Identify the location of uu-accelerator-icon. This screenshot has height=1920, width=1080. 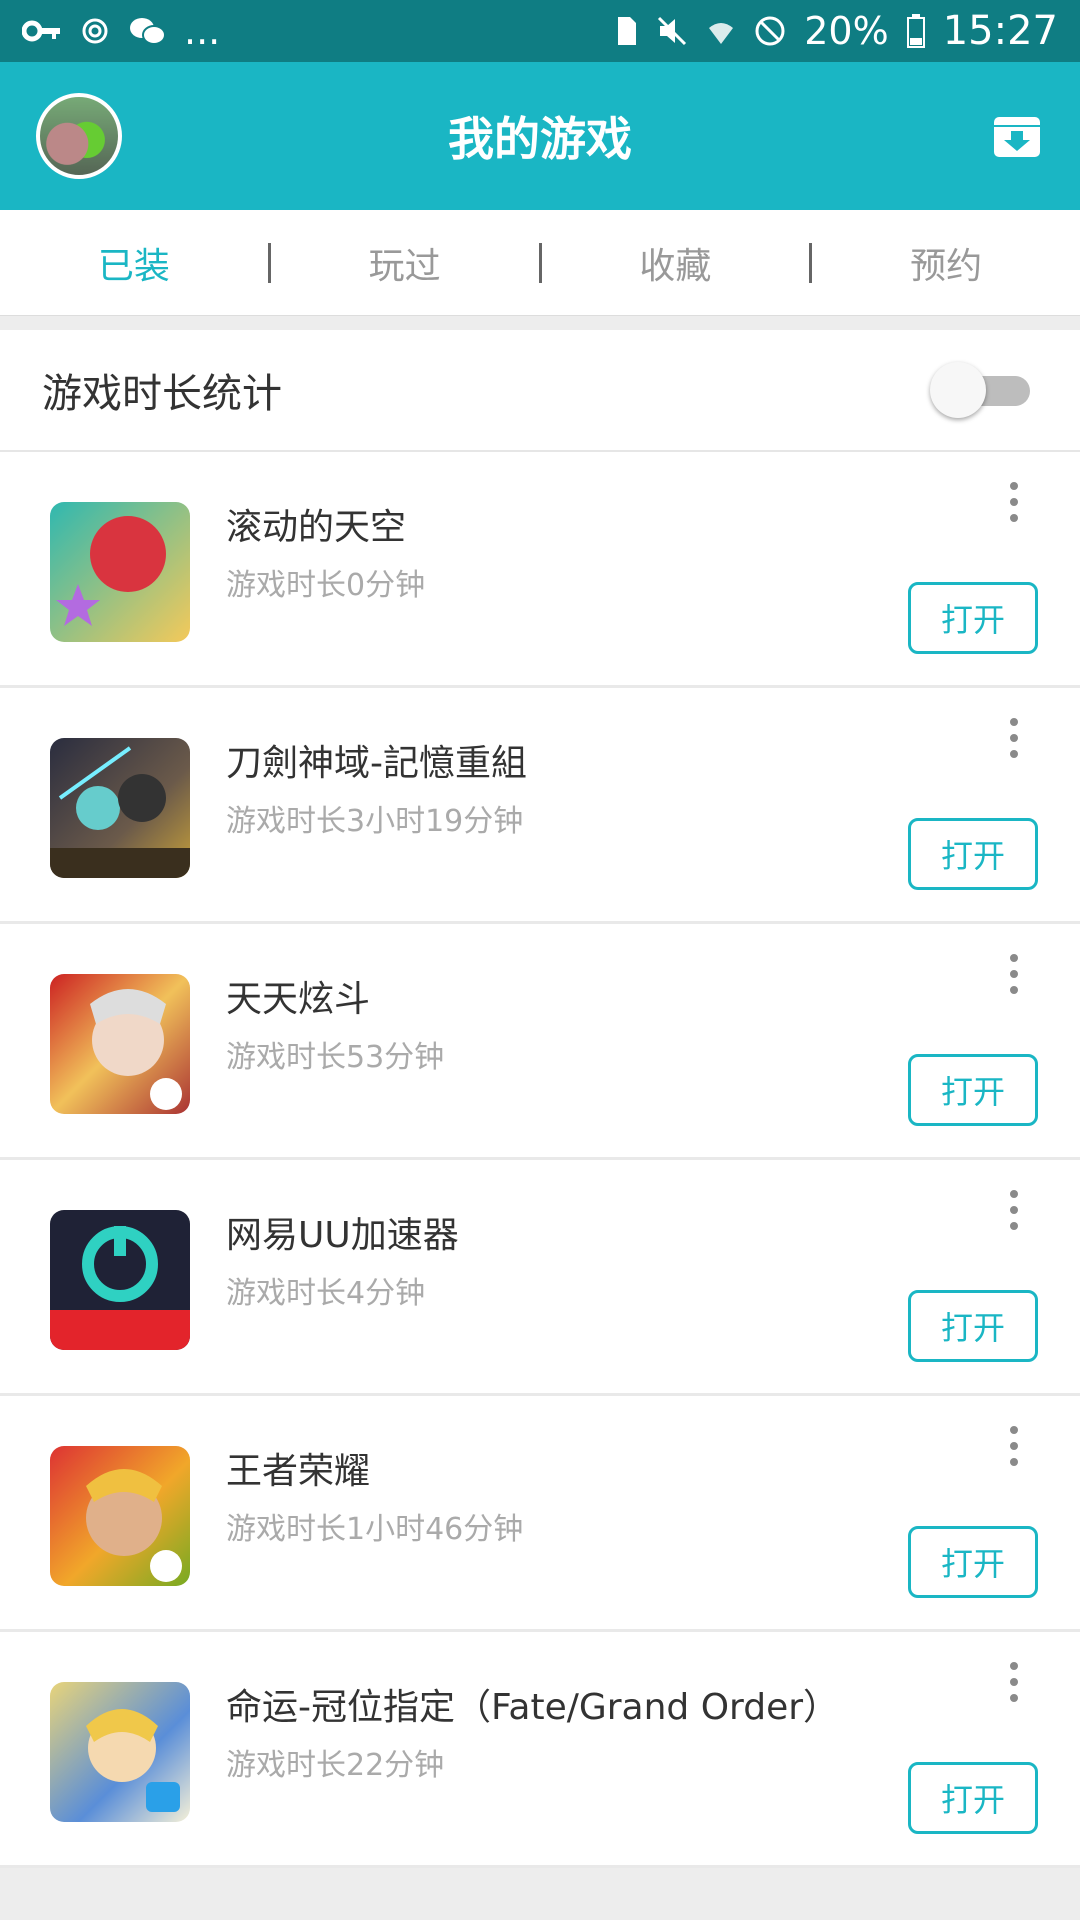
(120, 1280).